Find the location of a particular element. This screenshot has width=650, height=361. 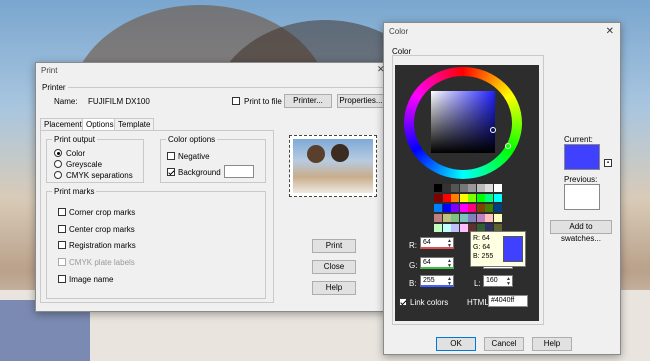

b-label: B: is located at coordinates (413, 283).